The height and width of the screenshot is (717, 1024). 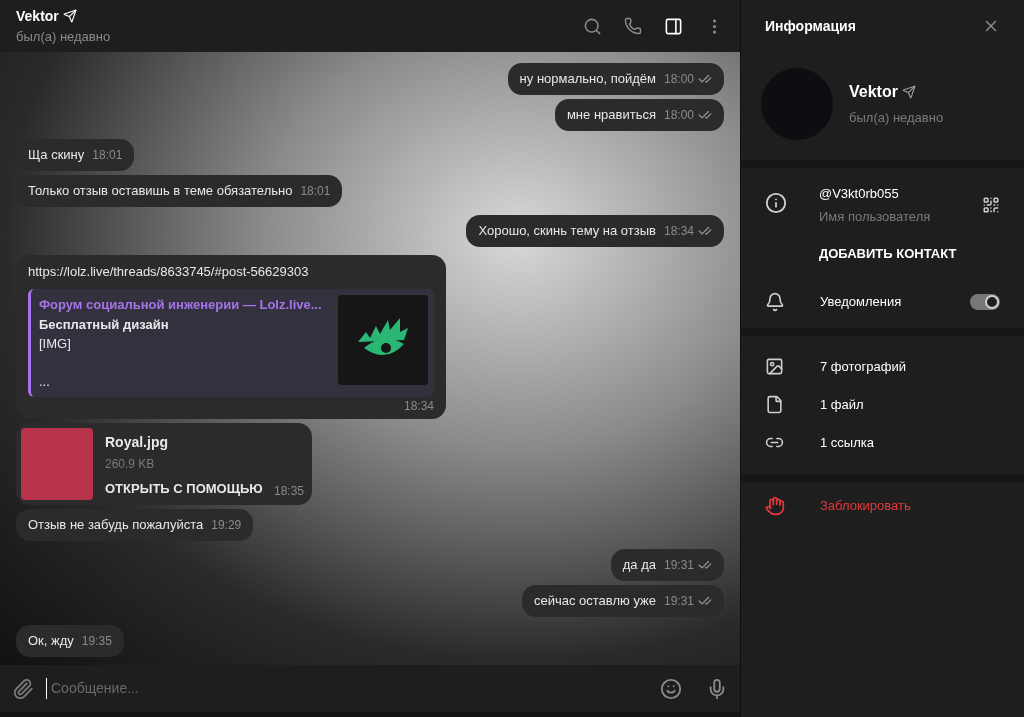 What do you see at coordinates (776, 203) in the screenshot?
I see `info-icon` at bounding box center [776, 203].